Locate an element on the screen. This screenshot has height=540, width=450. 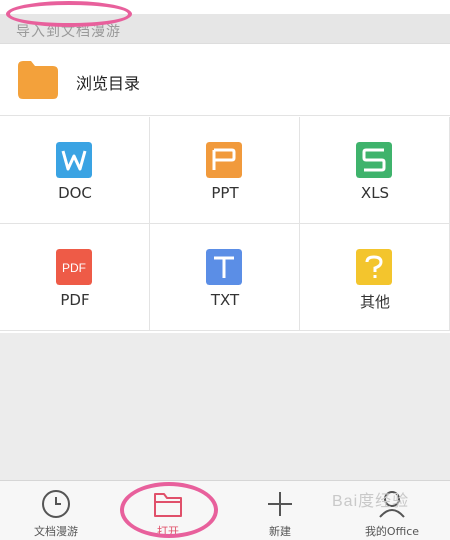
tab-label: 我的Office is located at coordinates (392, 531).